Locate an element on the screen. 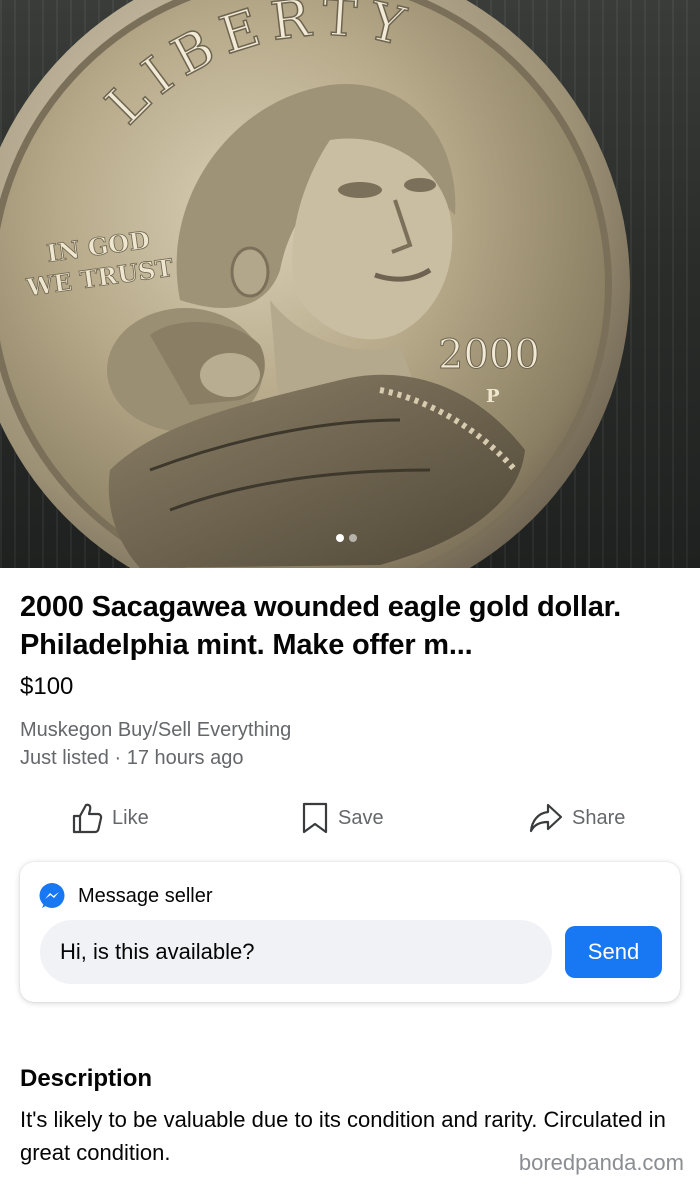 This screenshot has width=700, height=1186. like-button: Like is located at coordinates (109, 818).